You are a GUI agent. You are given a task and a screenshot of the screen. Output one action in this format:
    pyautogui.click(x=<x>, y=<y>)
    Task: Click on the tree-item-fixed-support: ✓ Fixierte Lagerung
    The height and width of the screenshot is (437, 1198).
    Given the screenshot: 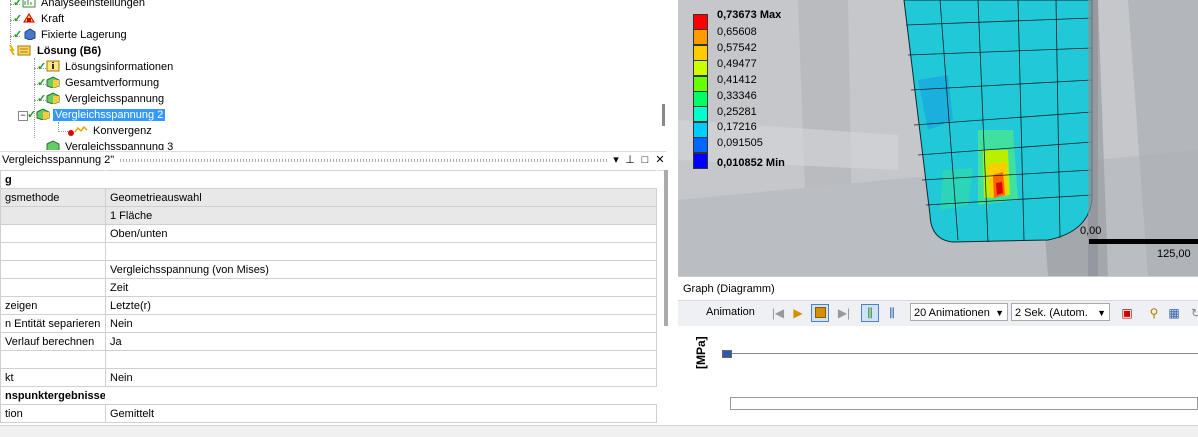 What is the action you would take?
    pyautogui.click(x=71, y=35)
    